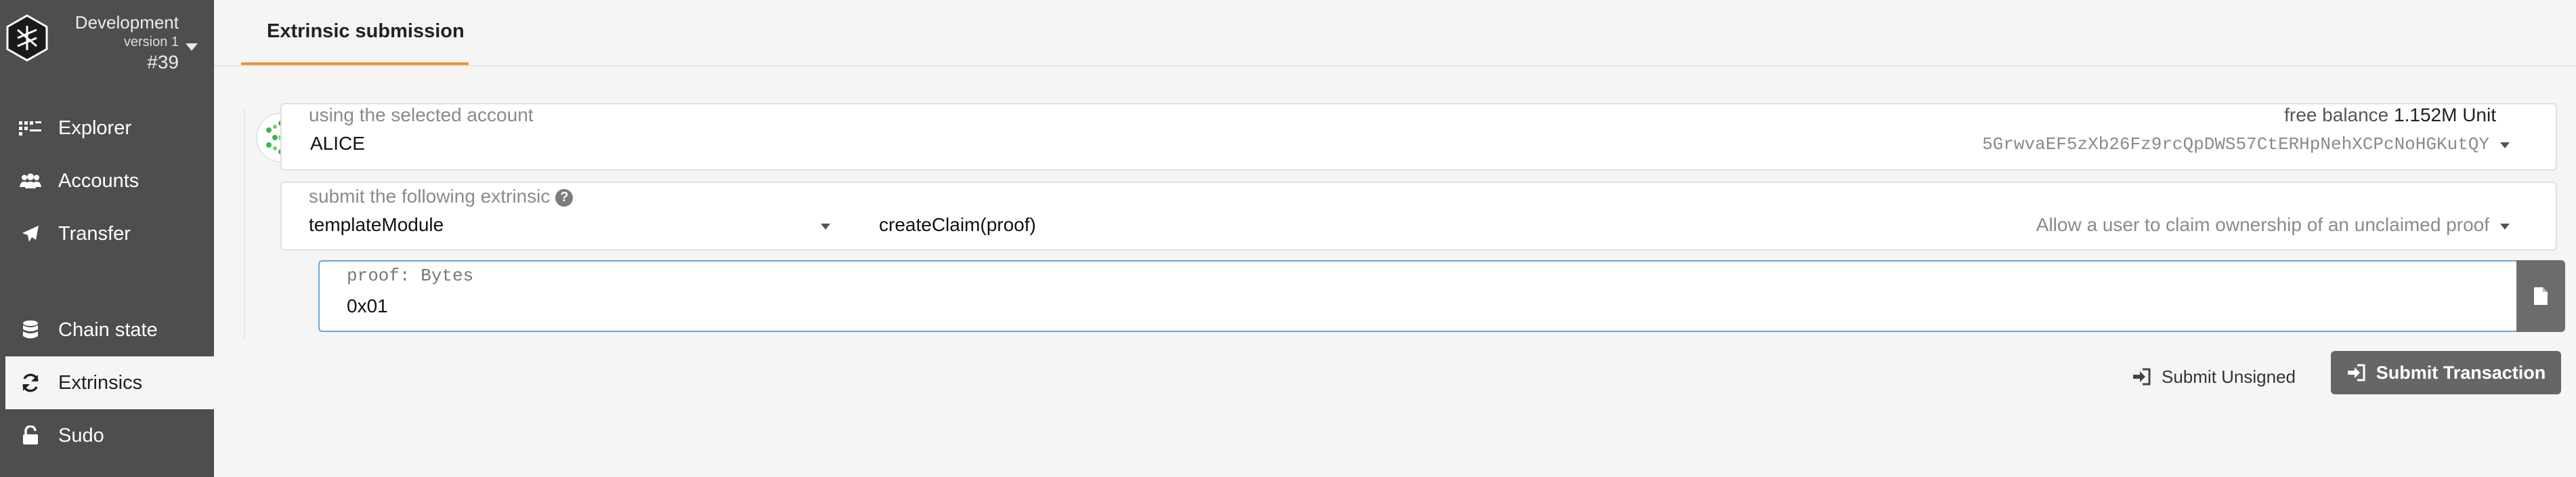  Describe the element at coordinates (1417, 296) in the screenshot. I see `proof-bytes-field: proof: Bytes 0x01` at that location.